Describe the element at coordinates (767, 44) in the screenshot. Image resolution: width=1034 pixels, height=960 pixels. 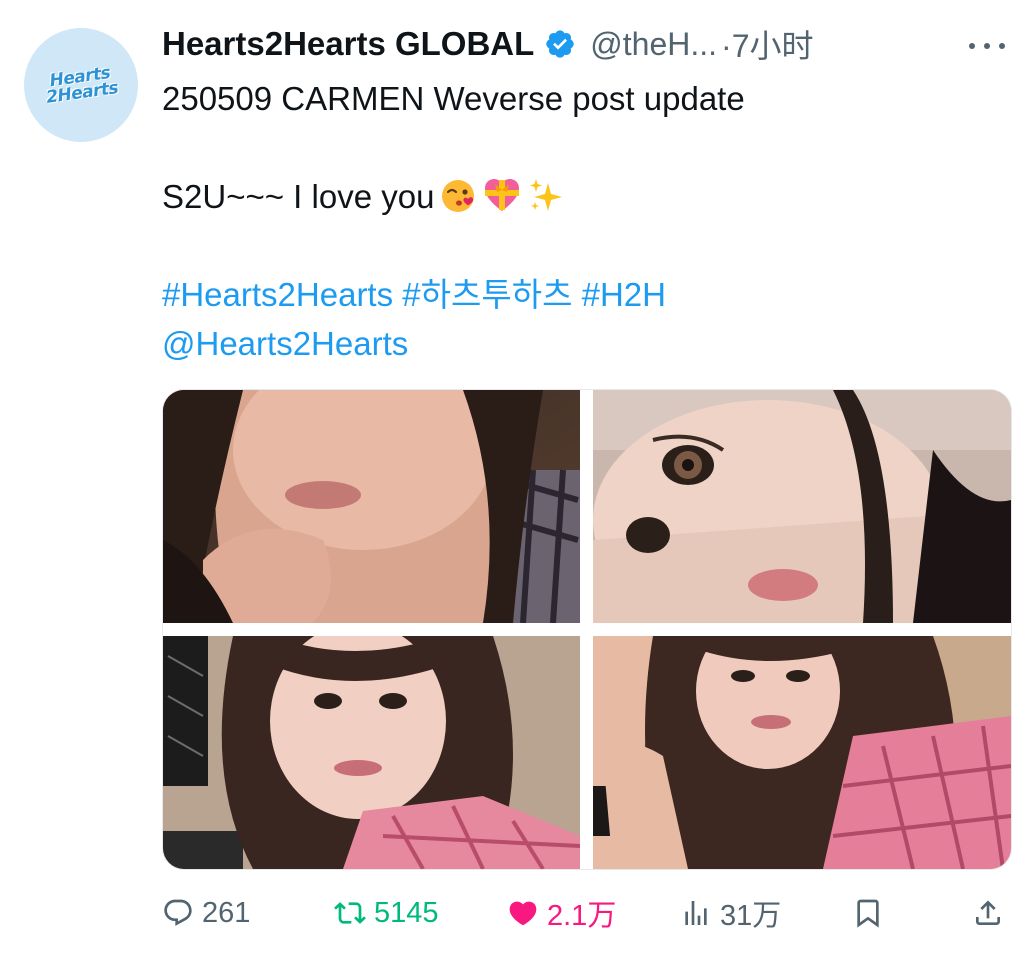
I see `timestamp: ·7小时` at that location.